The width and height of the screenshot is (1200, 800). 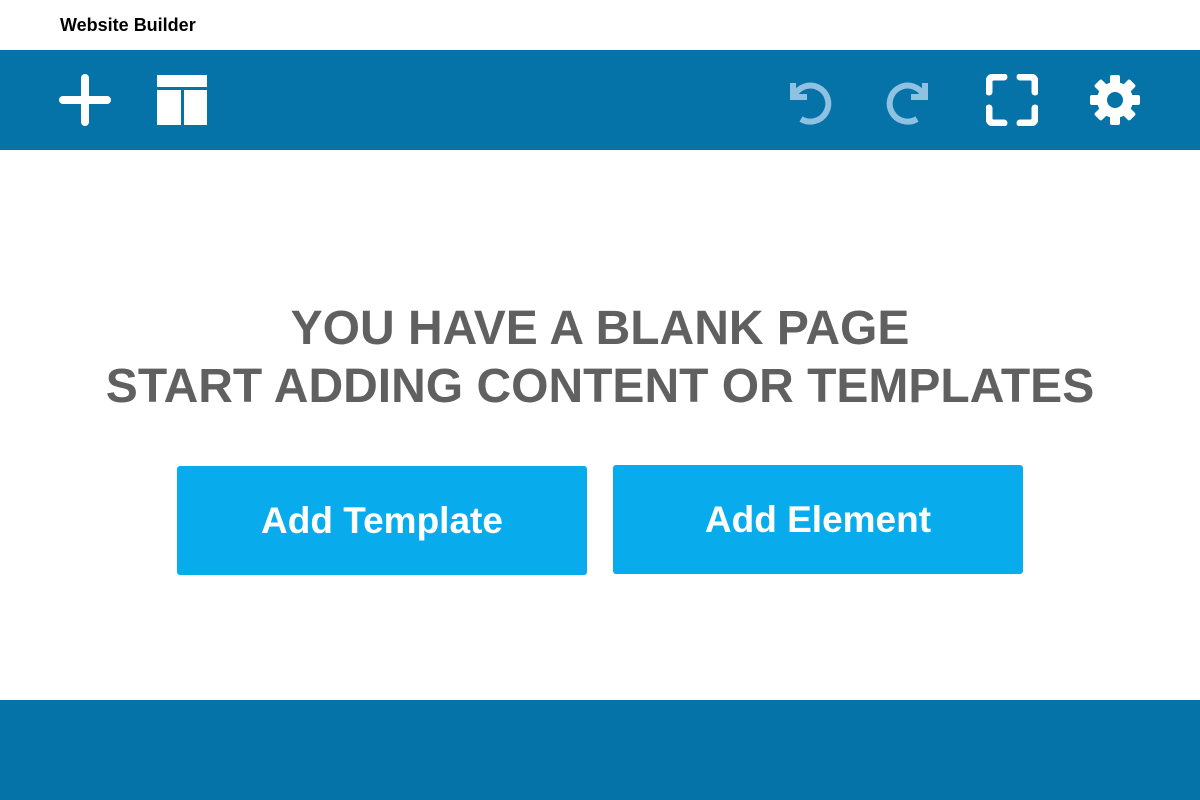 What do you see at coordinates (600, 328) in the screenshot?
I see `blank-page-message-line1: YOU HAVE A BLANK PAGE` at bounding box center [600, 328].